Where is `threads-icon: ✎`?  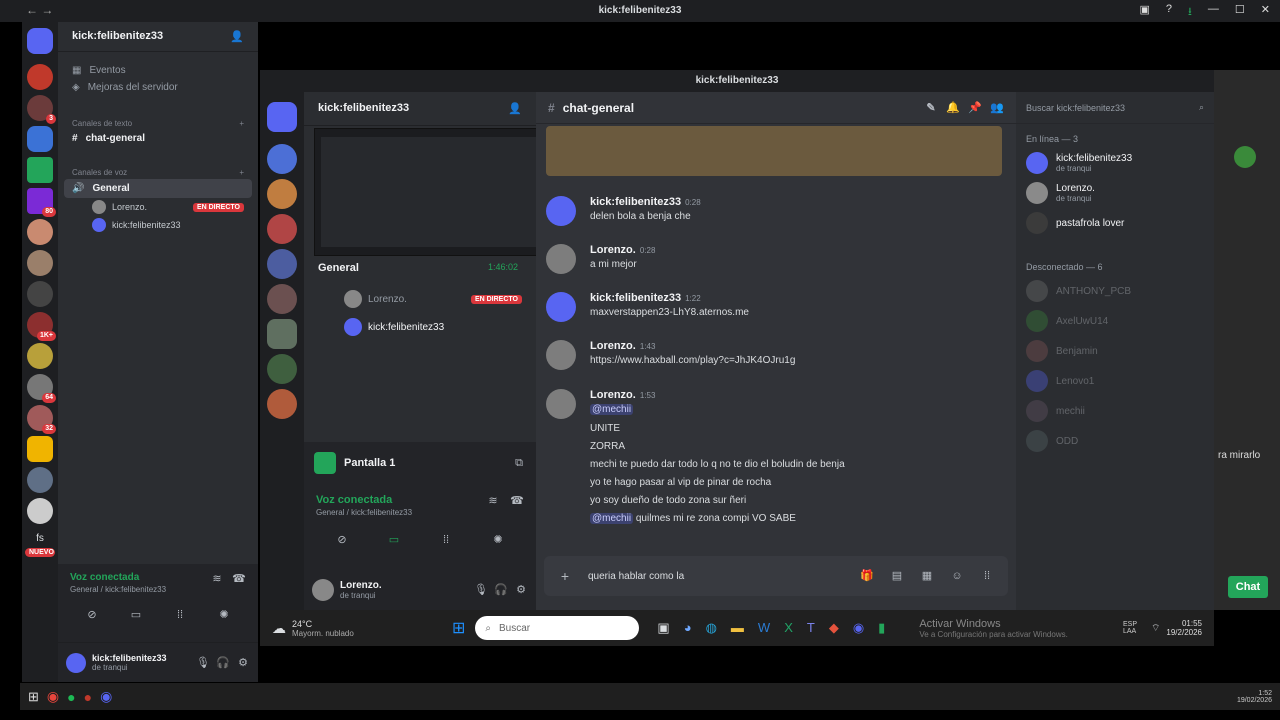
threads-icon: ✎ is located at coordinates (931, 108).